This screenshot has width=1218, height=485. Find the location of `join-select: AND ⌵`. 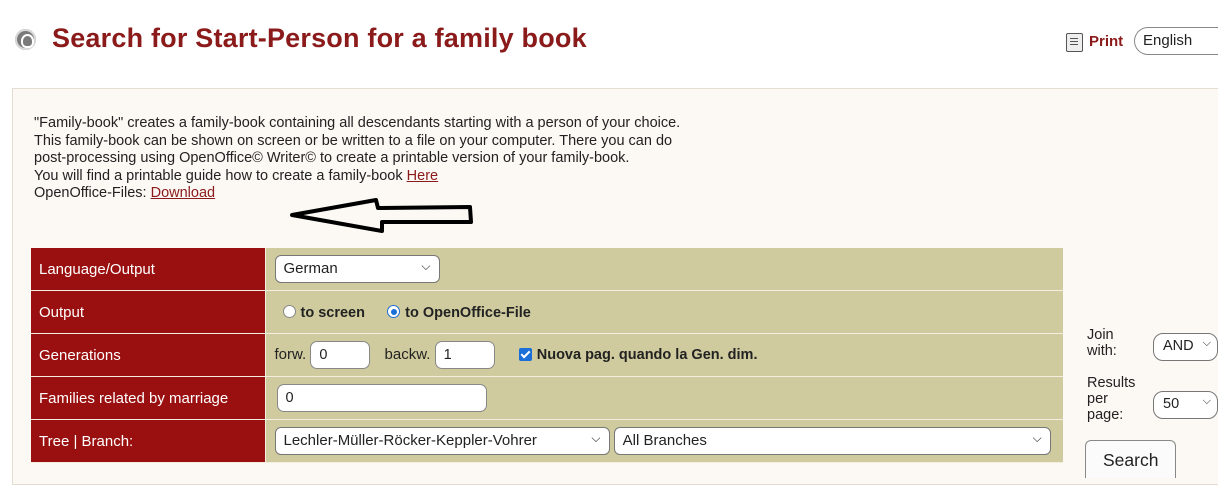

join-select: AND ⌵ is located at coordinates (1185, 347).